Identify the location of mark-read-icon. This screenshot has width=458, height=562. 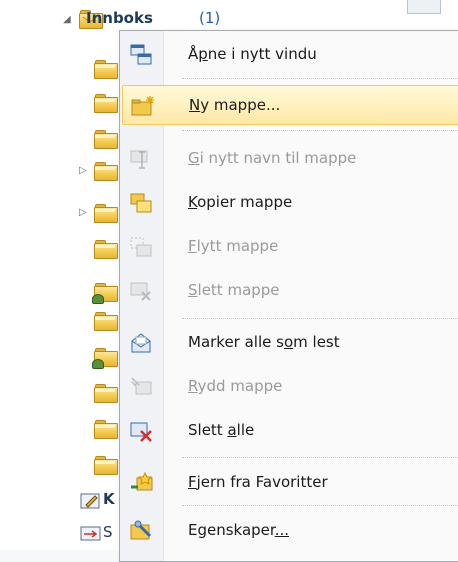
(141, 343).